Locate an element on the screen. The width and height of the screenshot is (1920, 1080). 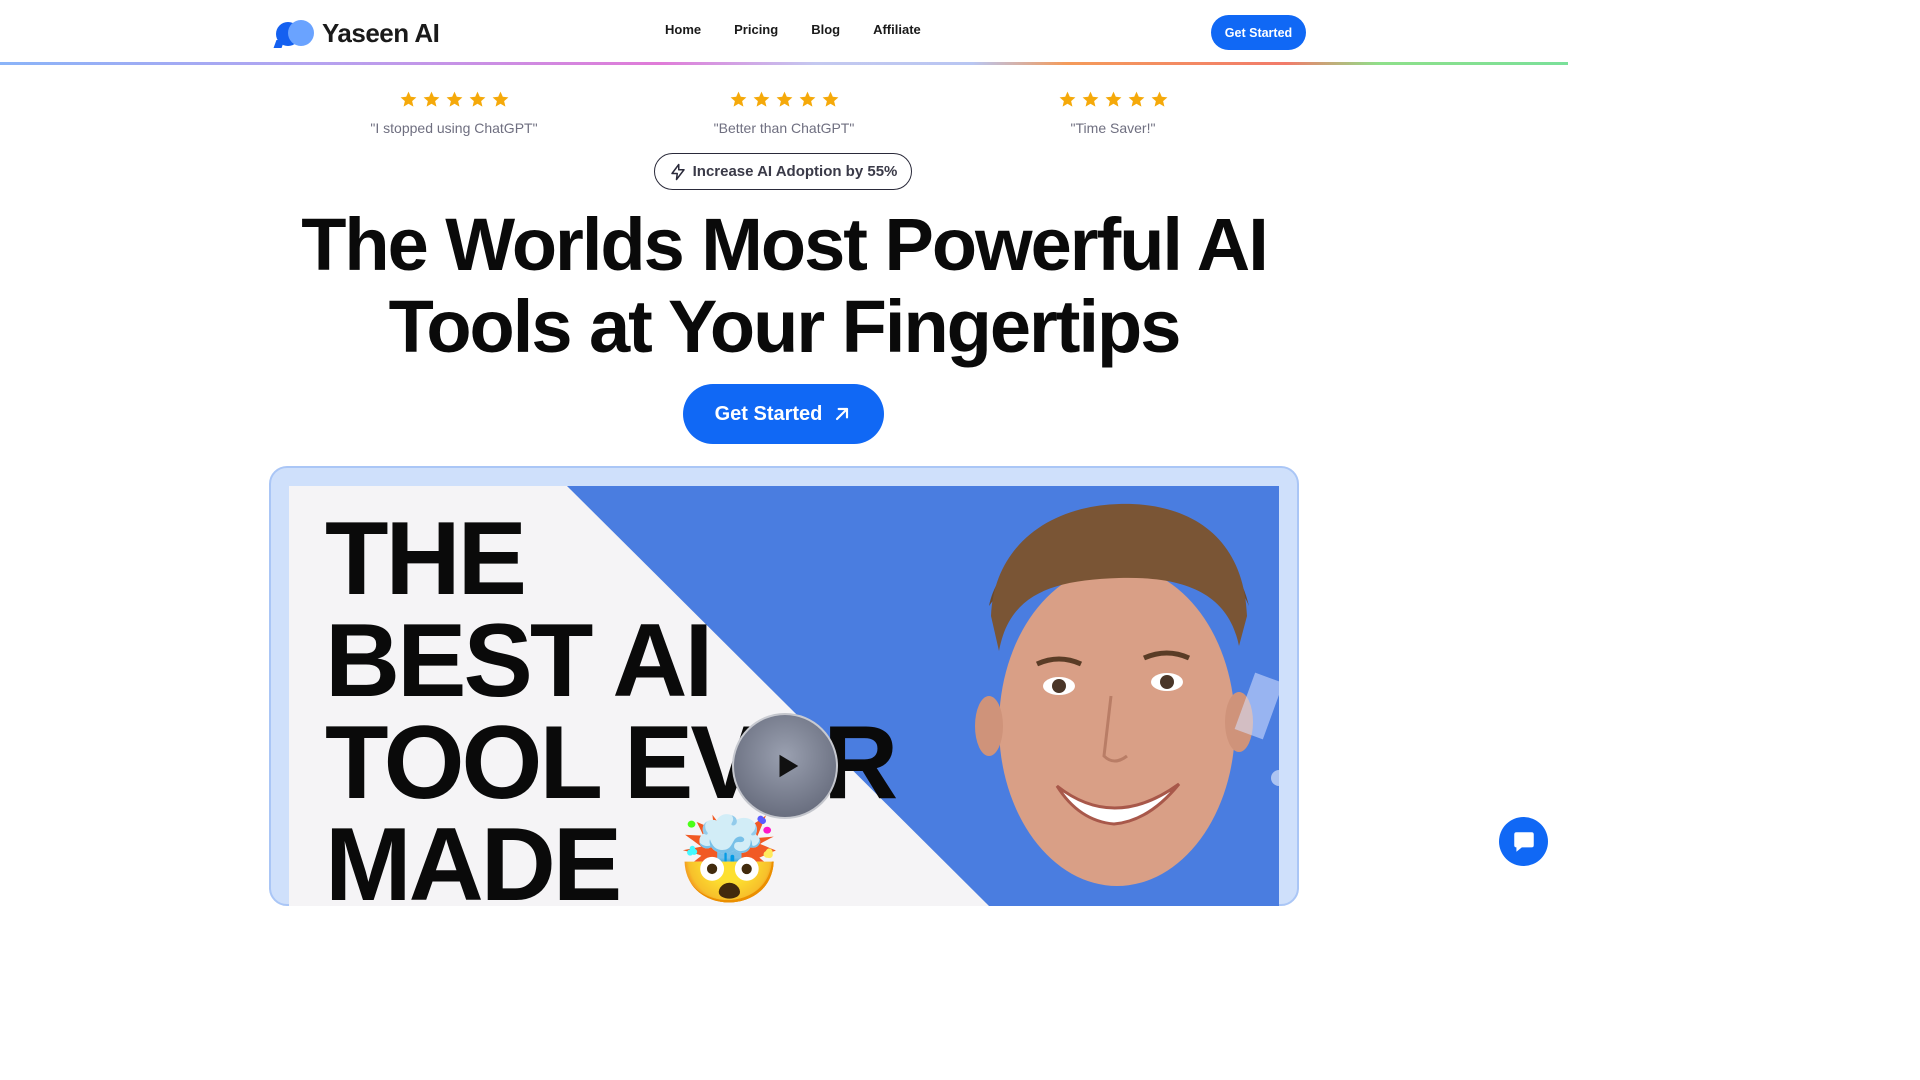
adoption-badge: Increase AI Adoption by 55% is located at coordinates (783, 171).